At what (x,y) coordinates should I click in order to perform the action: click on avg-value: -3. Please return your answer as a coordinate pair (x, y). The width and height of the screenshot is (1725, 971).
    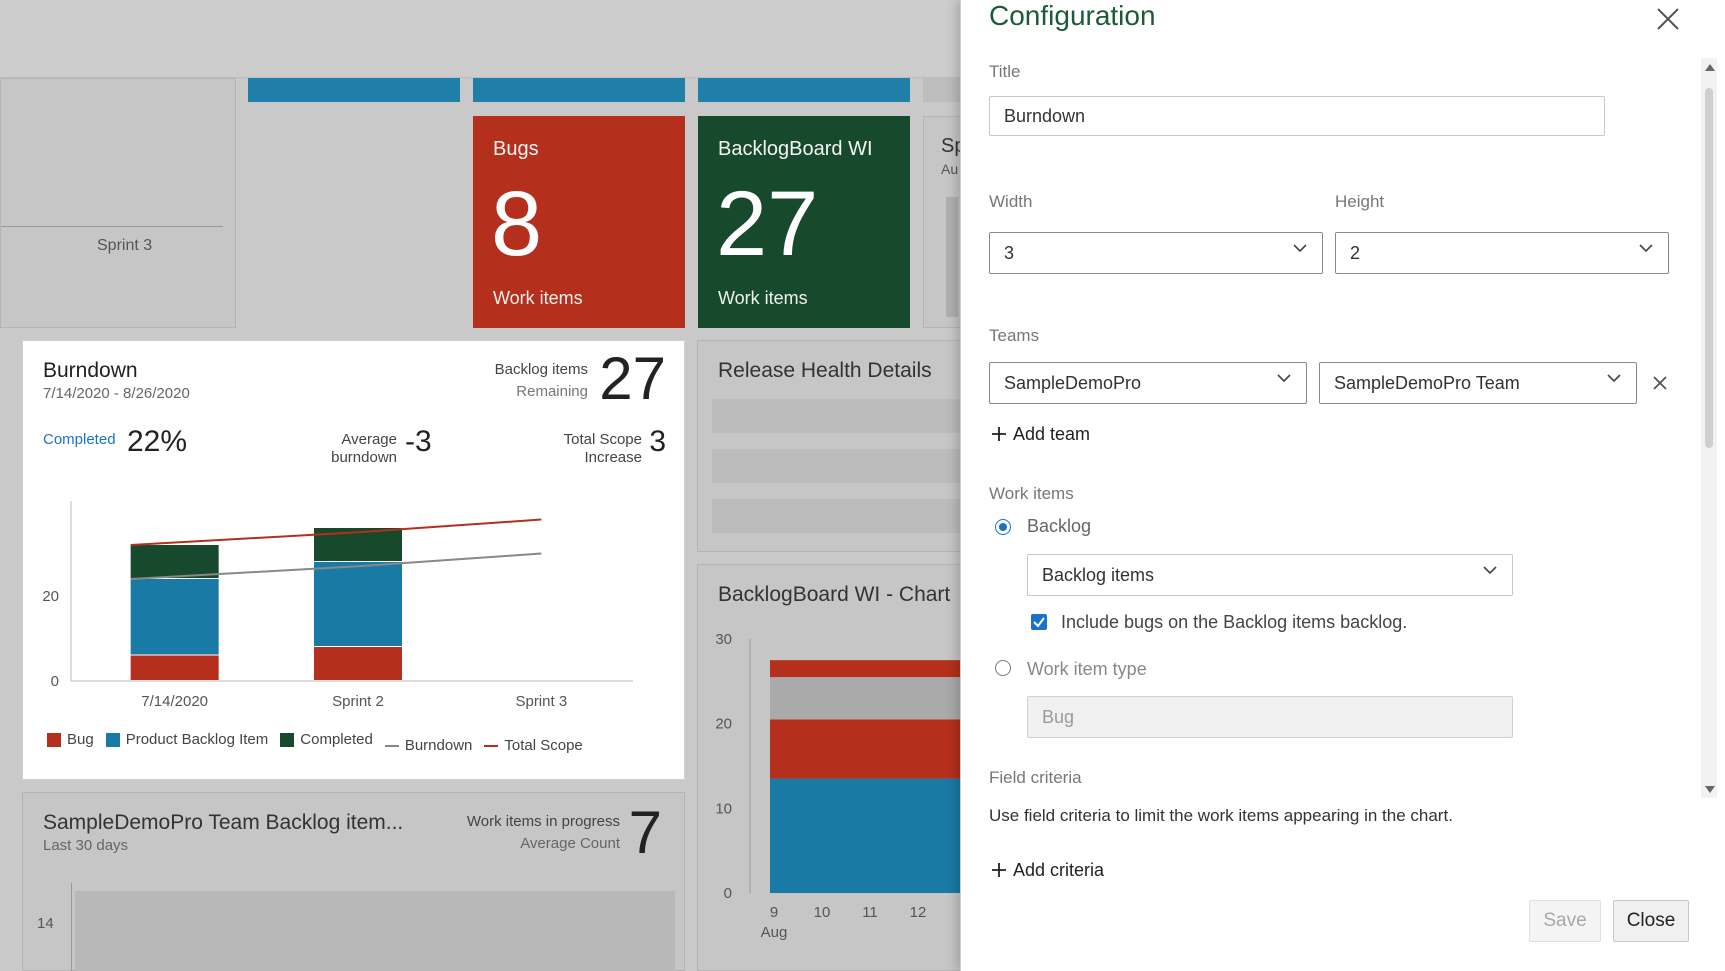
    Looking at the image, I should click on (418, 441).